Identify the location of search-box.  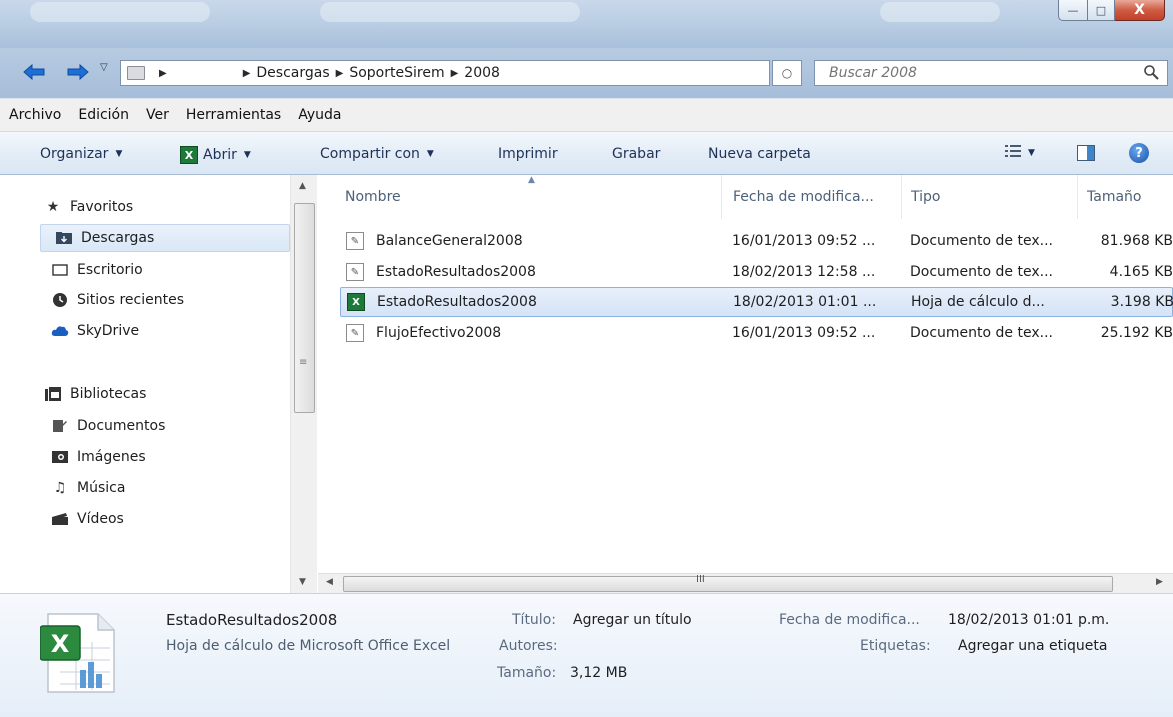
(991, 73).